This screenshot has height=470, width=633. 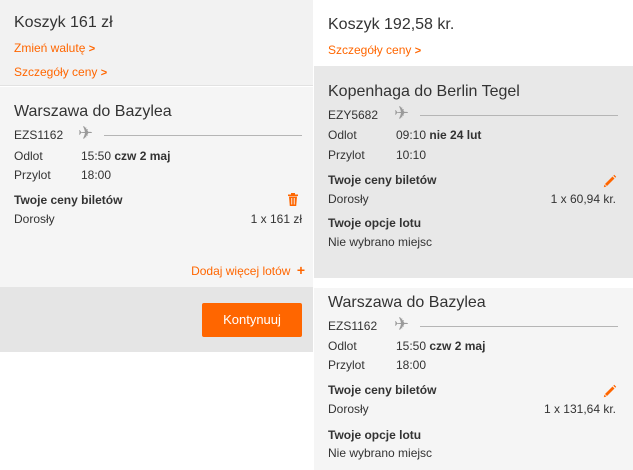 I want to click on change-currency-link: Zmień walutę >, so click(x=54, y=48).